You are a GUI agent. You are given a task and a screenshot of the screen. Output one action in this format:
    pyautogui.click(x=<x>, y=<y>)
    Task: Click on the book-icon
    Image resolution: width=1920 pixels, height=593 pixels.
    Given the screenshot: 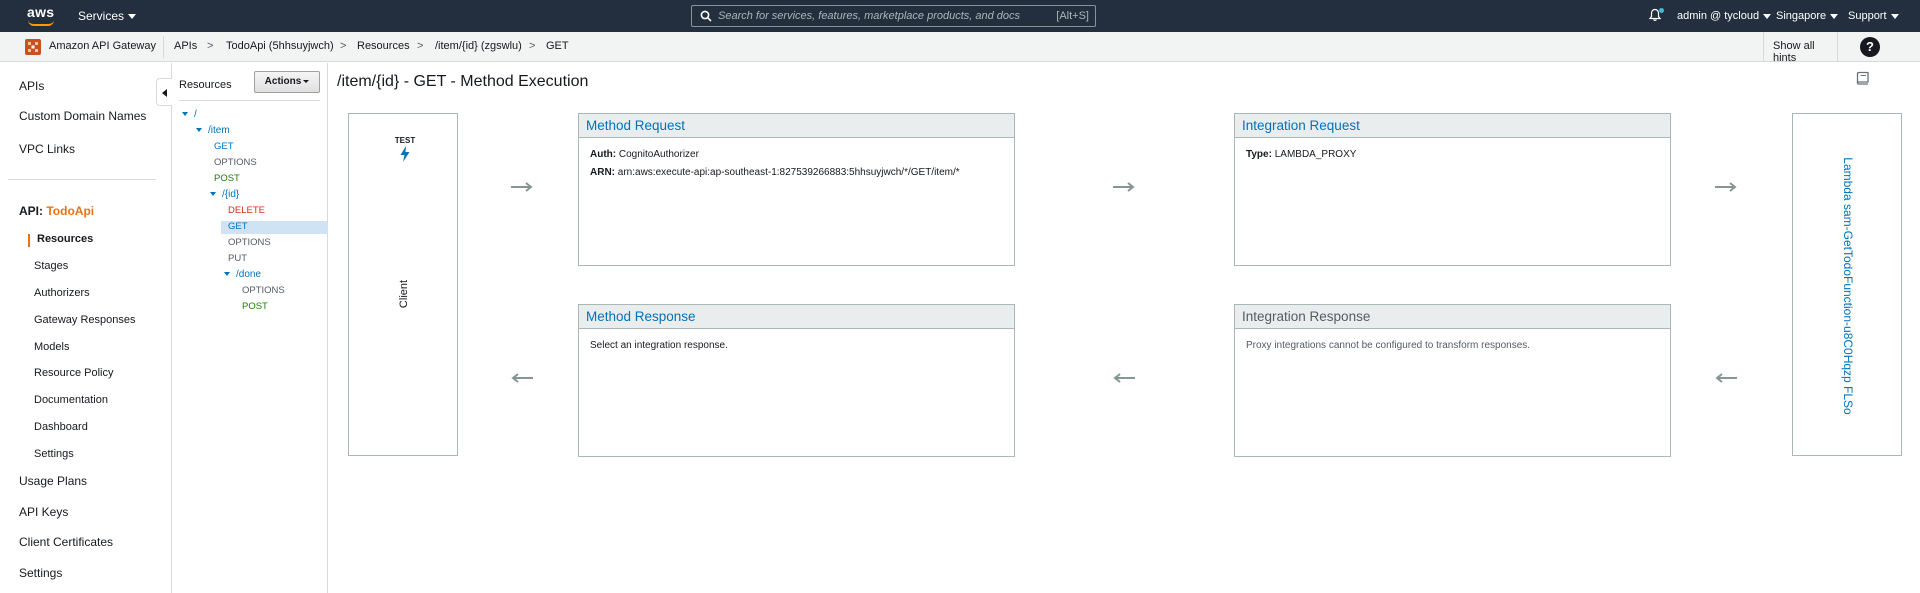 What is the action you would take?
    pyautogui.click(x=1863, y=78)
    